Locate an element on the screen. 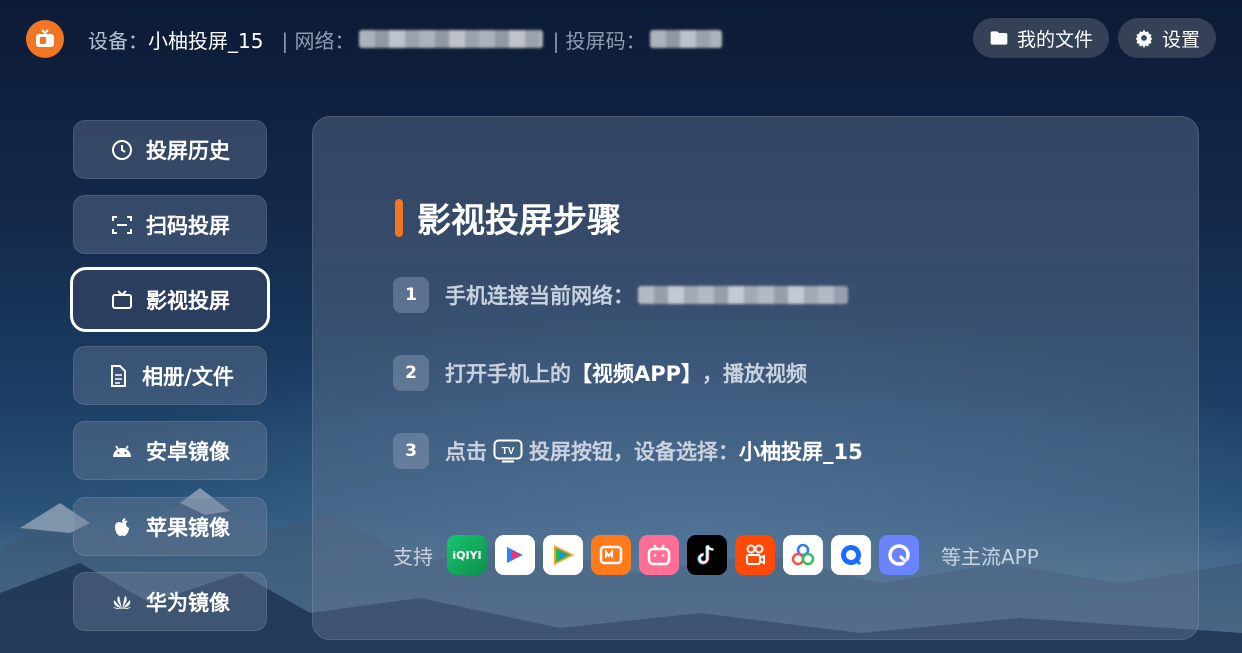  step-2: 2 打开手机上的 【视频APP】 ，播放视频 is located at coordinates (600, 373).